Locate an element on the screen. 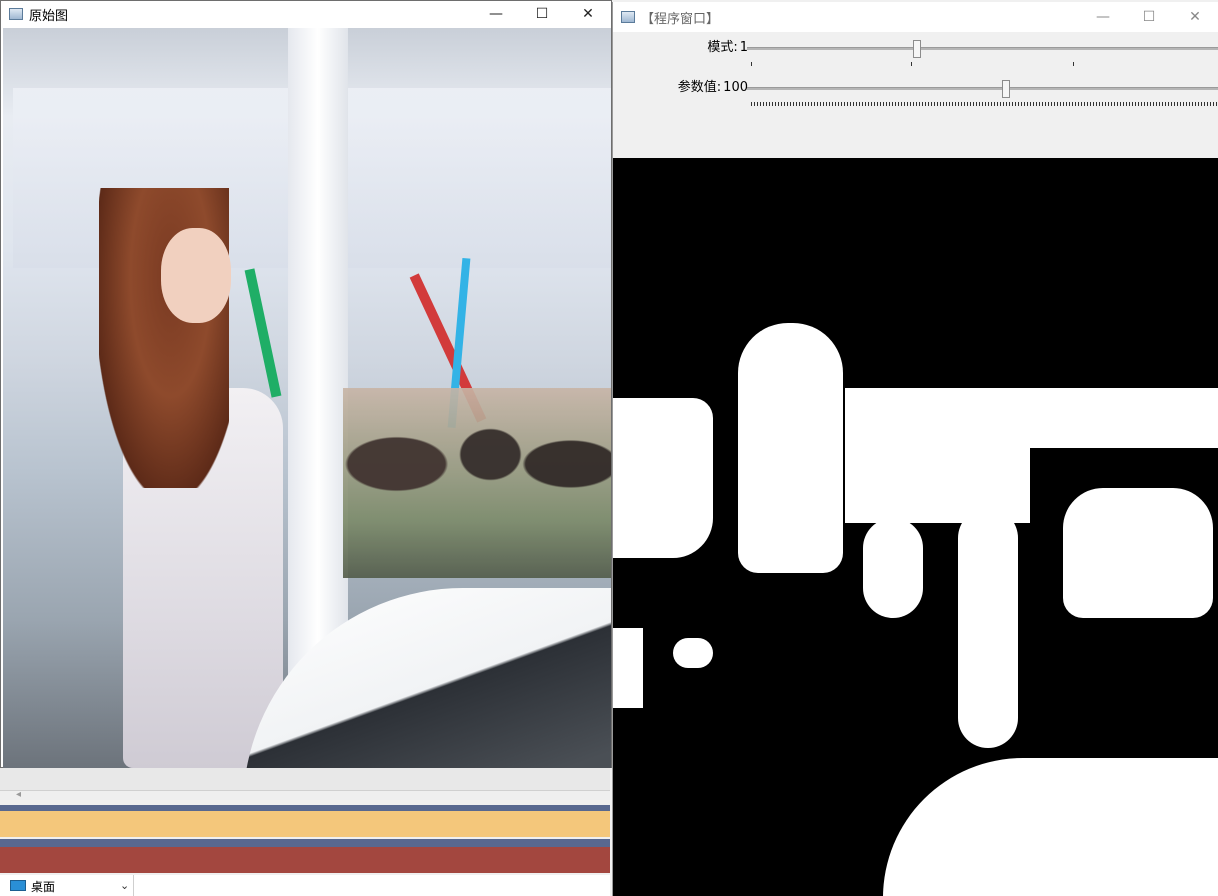 Image resolution: width=1218 pixels, height=896 pixels. trackbar-panel: 模式: 1 参数值: 100 is located at coordinates (915, 95).